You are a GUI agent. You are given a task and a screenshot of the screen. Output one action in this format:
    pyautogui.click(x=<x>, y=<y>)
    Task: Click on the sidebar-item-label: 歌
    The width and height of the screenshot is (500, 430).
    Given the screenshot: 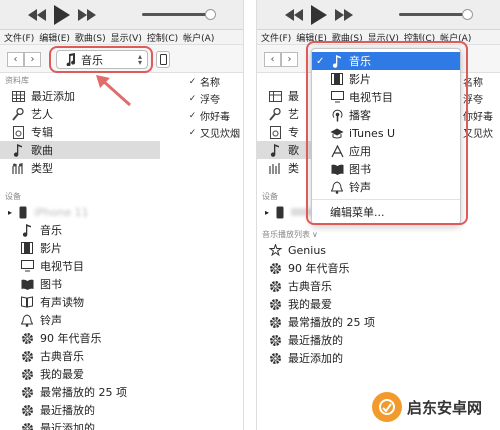 What is the action you would take?
    pyautogui.click(x=293, y=150)
    